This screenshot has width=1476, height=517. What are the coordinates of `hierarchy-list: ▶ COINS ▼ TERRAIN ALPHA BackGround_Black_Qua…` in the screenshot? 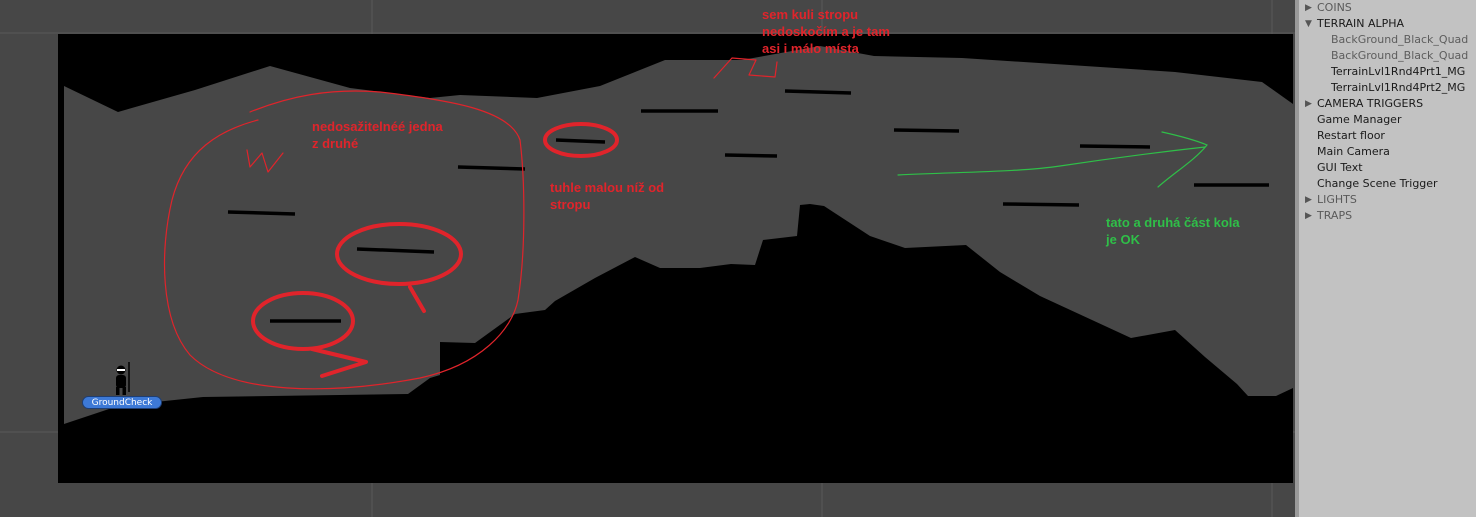 It's located at (1387, 112).